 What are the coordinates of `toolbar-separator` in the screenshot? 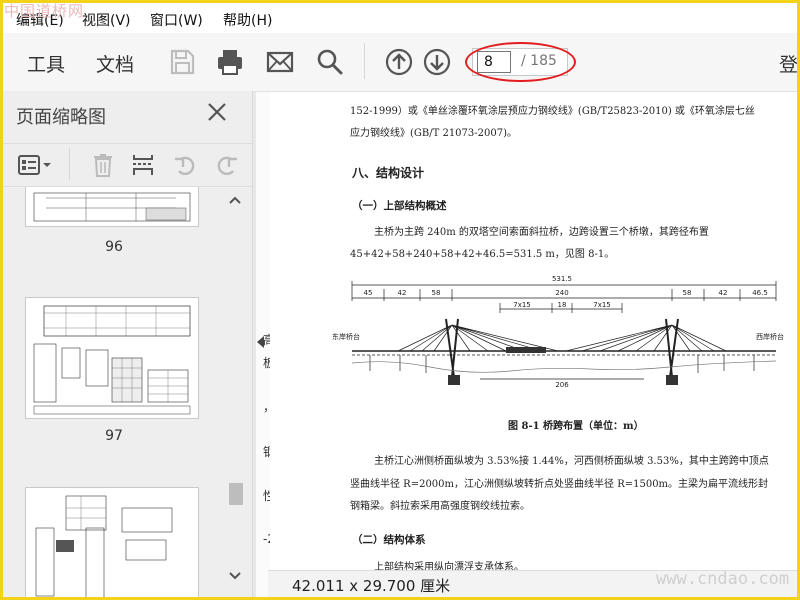 It's located at (364, 61).